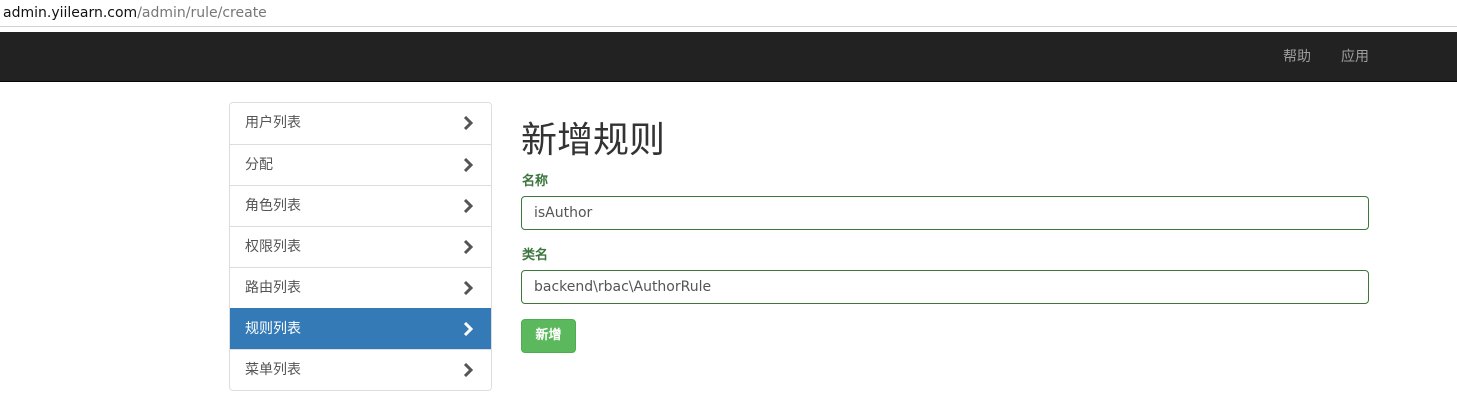 Image resolution: width=1457 pixels, height=413 pixels. I want to click on sidebar-item-roles: 角色列表, so click(360, 205).